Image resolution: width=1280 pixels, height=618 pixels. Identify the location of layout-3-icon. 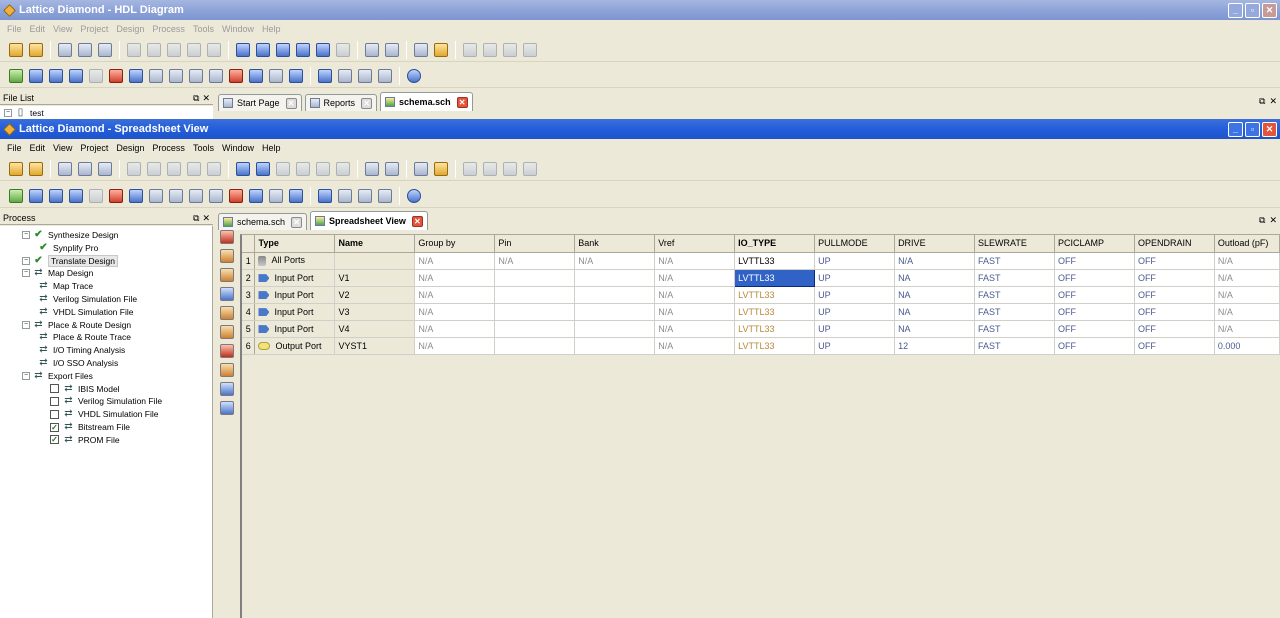
(365, 75).